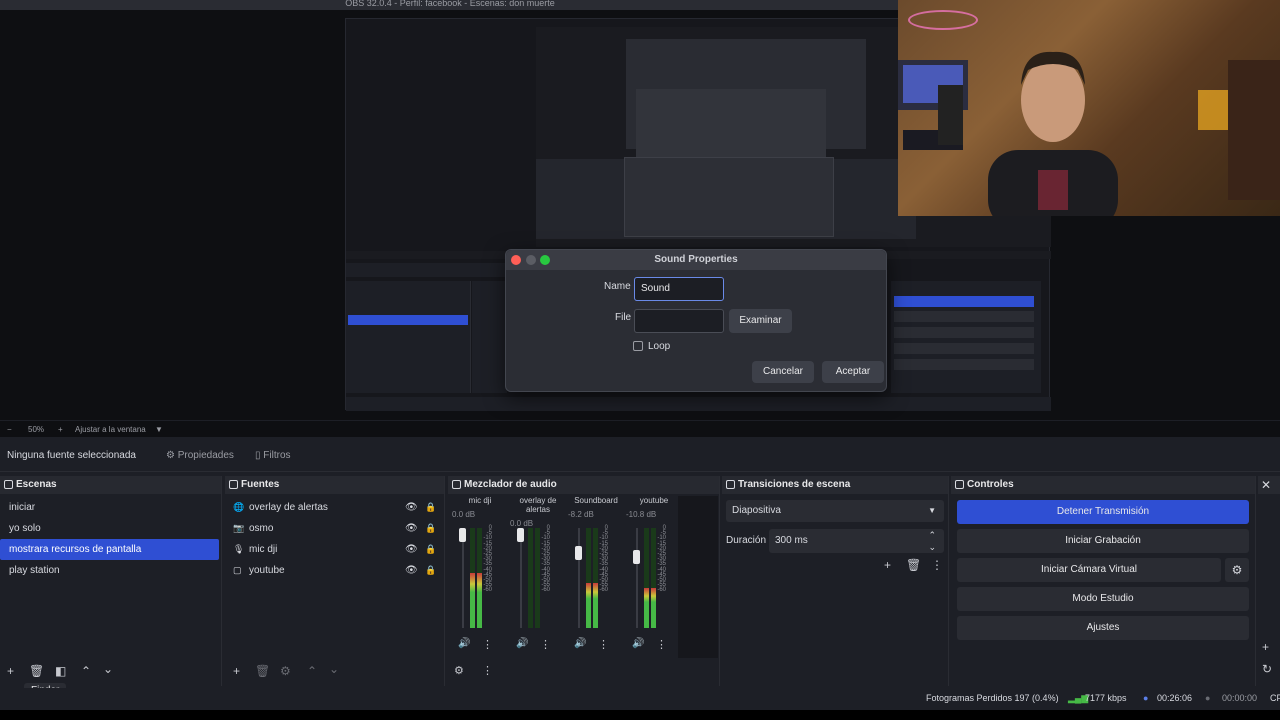  Describe the element at coordinates (992, 698) in the screenshot. I see `dropped-frames: Fotogramas Perdidos 197 (0.4%)` at that location.